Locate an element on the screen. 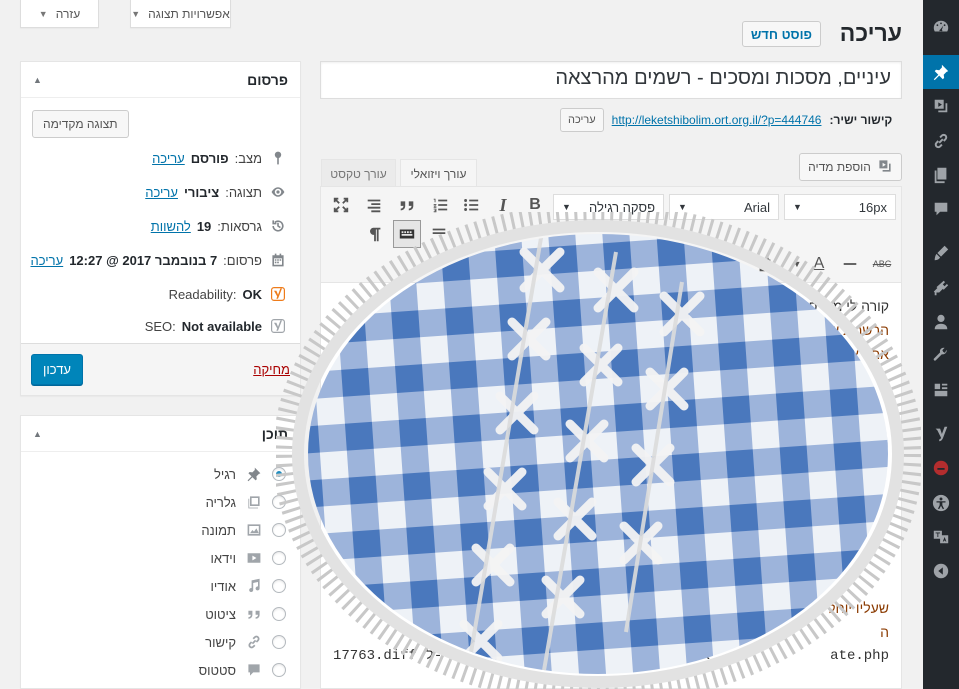  format-label: תמונה is located at coordinates (218, 530).